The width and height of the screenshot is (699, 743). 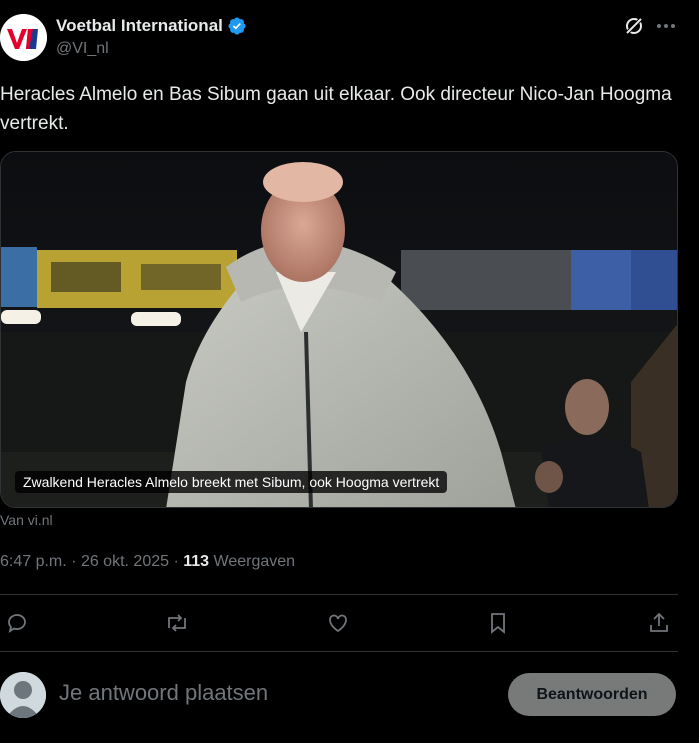 I want to click on default-avatar-icon, so click(x=23, y=695).